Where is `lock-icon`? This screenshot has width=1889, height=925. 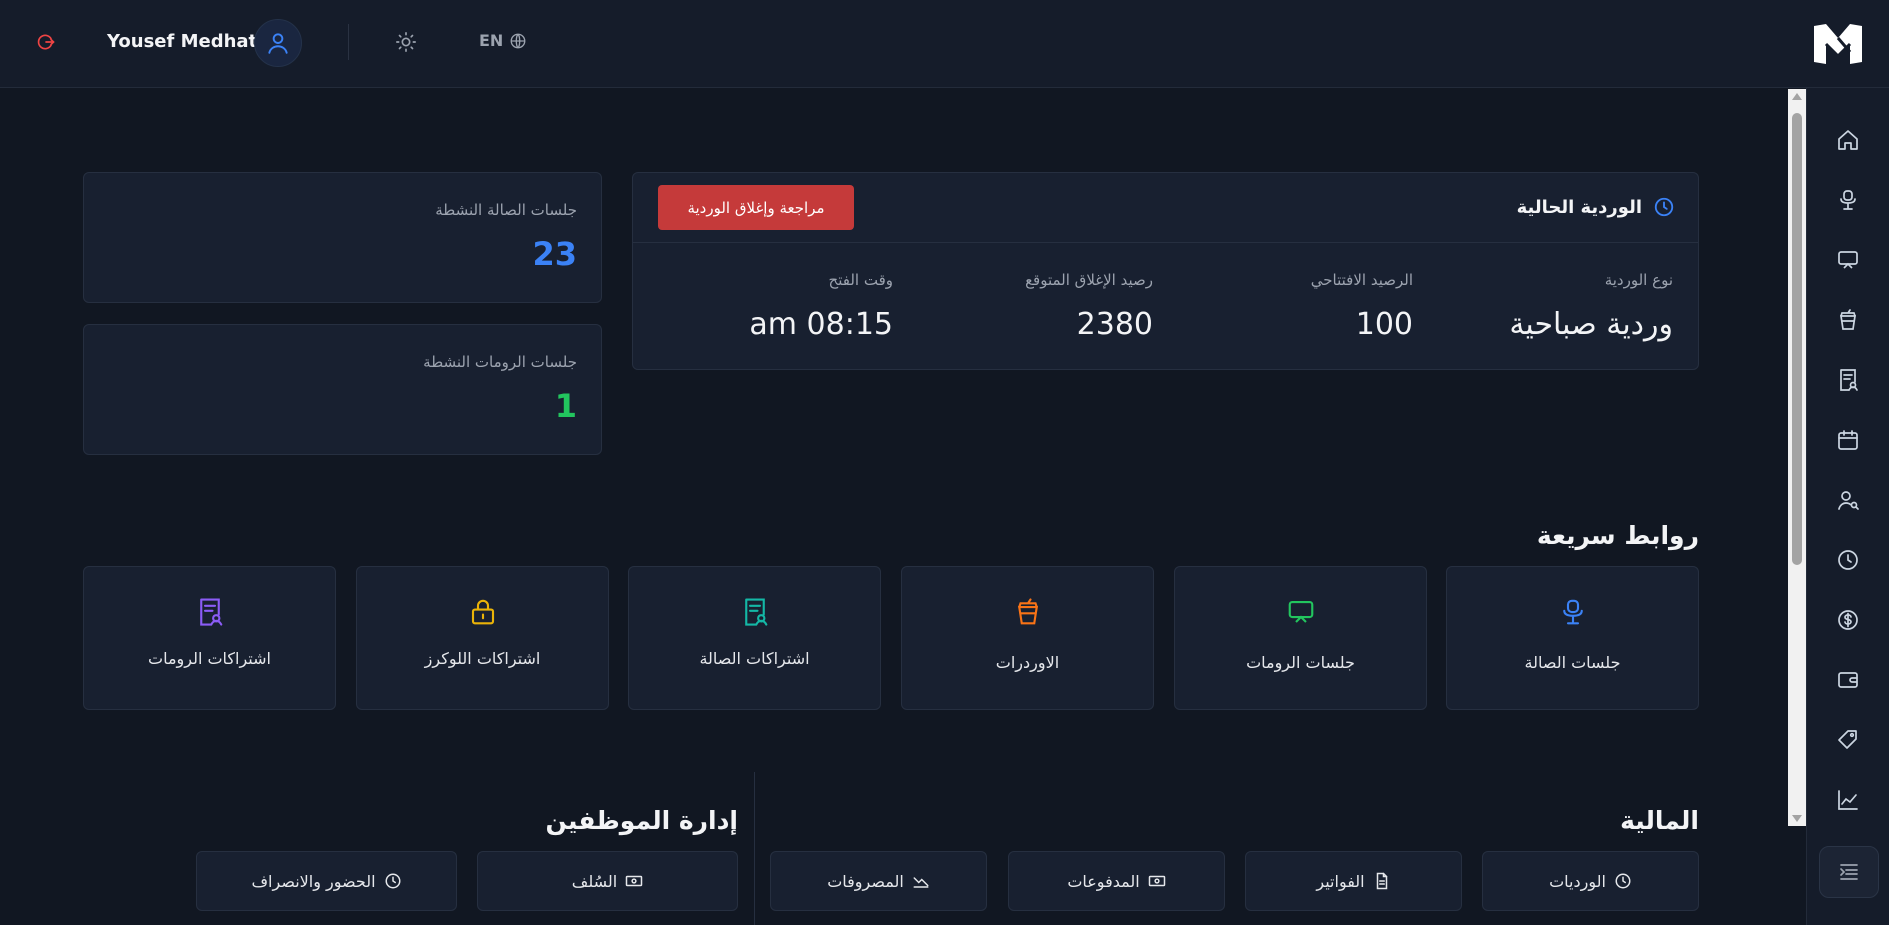
lock-icon is located at coordinates (483, 612).